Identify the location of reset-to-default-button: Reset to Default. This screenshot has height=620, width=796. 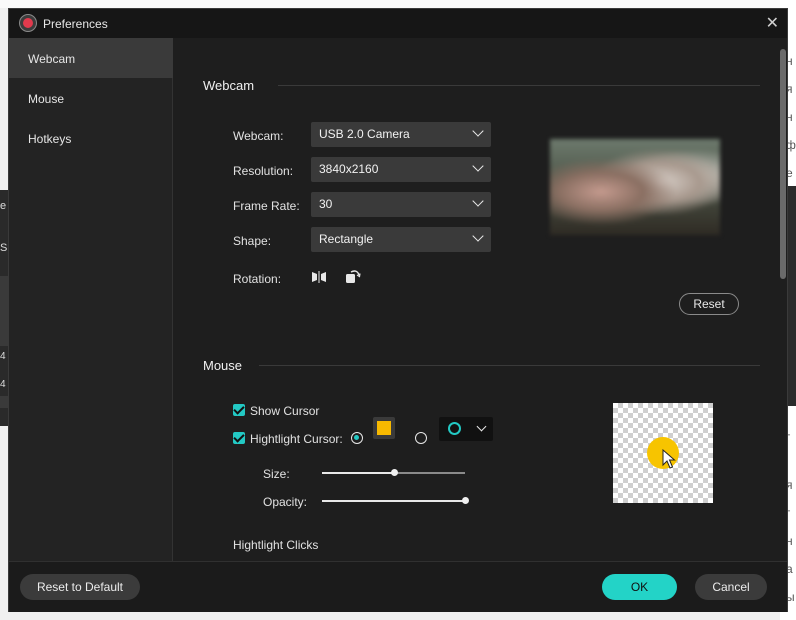
(80, 587).